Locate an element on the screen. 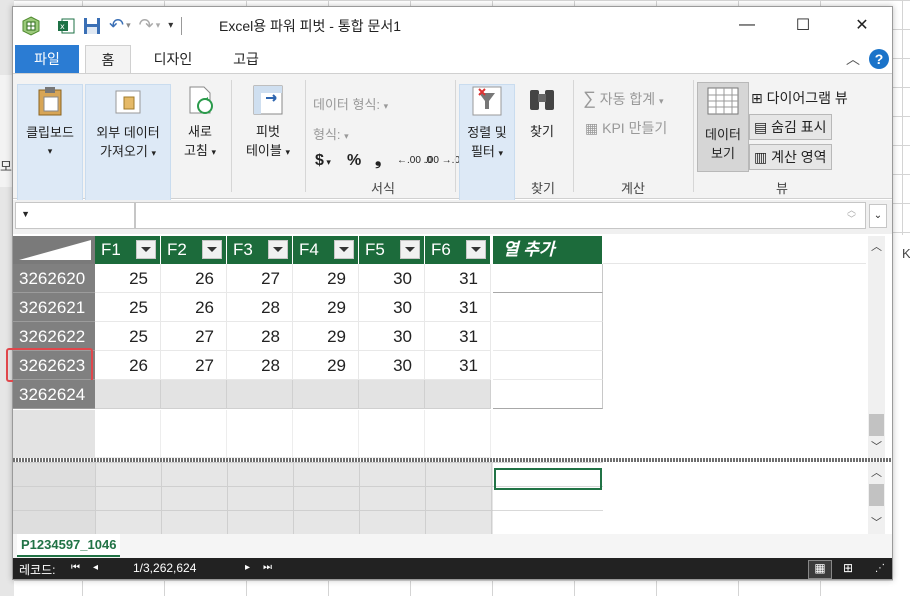 This screenshot has height=596, width=910. calc-area-selected-cell is located at coordinates (548, 479).